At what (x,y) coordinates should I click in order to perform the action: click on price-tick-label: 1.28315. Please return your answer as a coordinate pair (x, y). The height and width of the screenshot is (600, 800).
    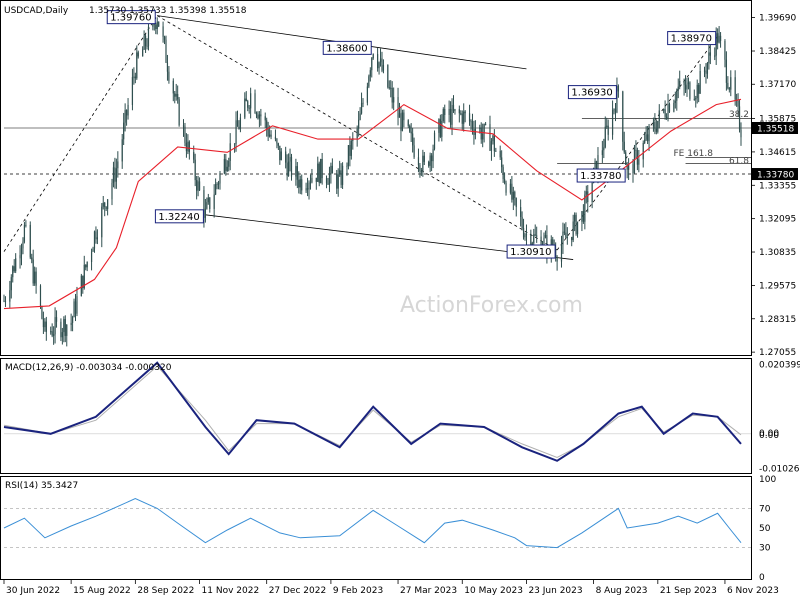
    Looking at the image, I should click on (777, 320).